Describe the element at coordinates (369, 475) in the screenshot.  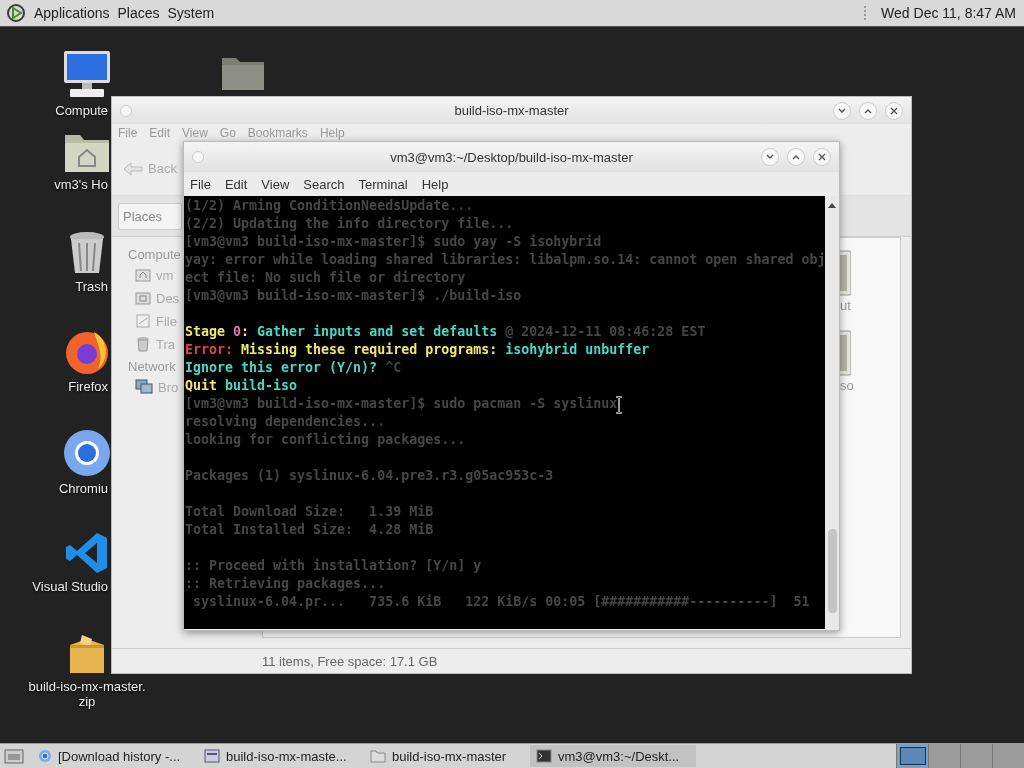
I see `terminal-text: Packages (1) syslinux-6.04.pre3.r3.g05ac953c-3` at that location.